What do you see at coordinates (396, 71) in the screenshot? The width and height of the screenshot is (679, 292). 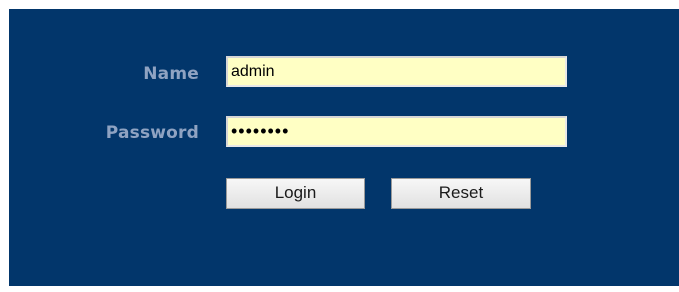 I see `name-input` at bounding box center [396, 71].